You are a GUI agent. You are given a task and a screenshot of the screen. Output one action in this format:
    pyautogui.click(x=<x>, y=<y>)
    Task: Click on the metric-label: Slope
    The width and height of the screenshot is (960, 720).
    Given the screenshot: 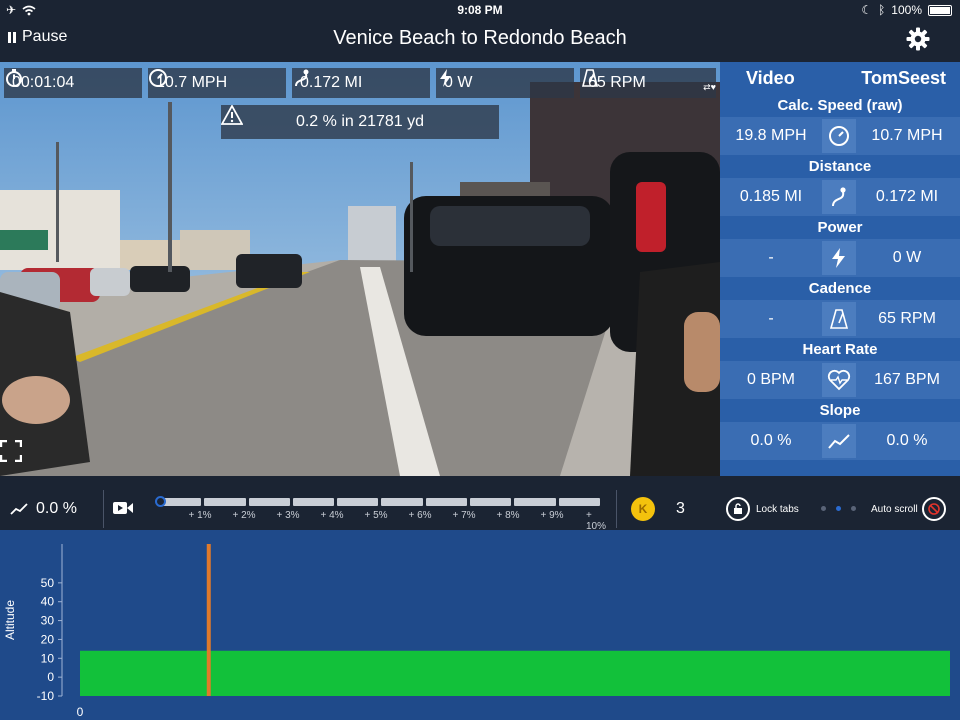 What is the action you would take?
    pyautogui.click(x=840, y=410)
    